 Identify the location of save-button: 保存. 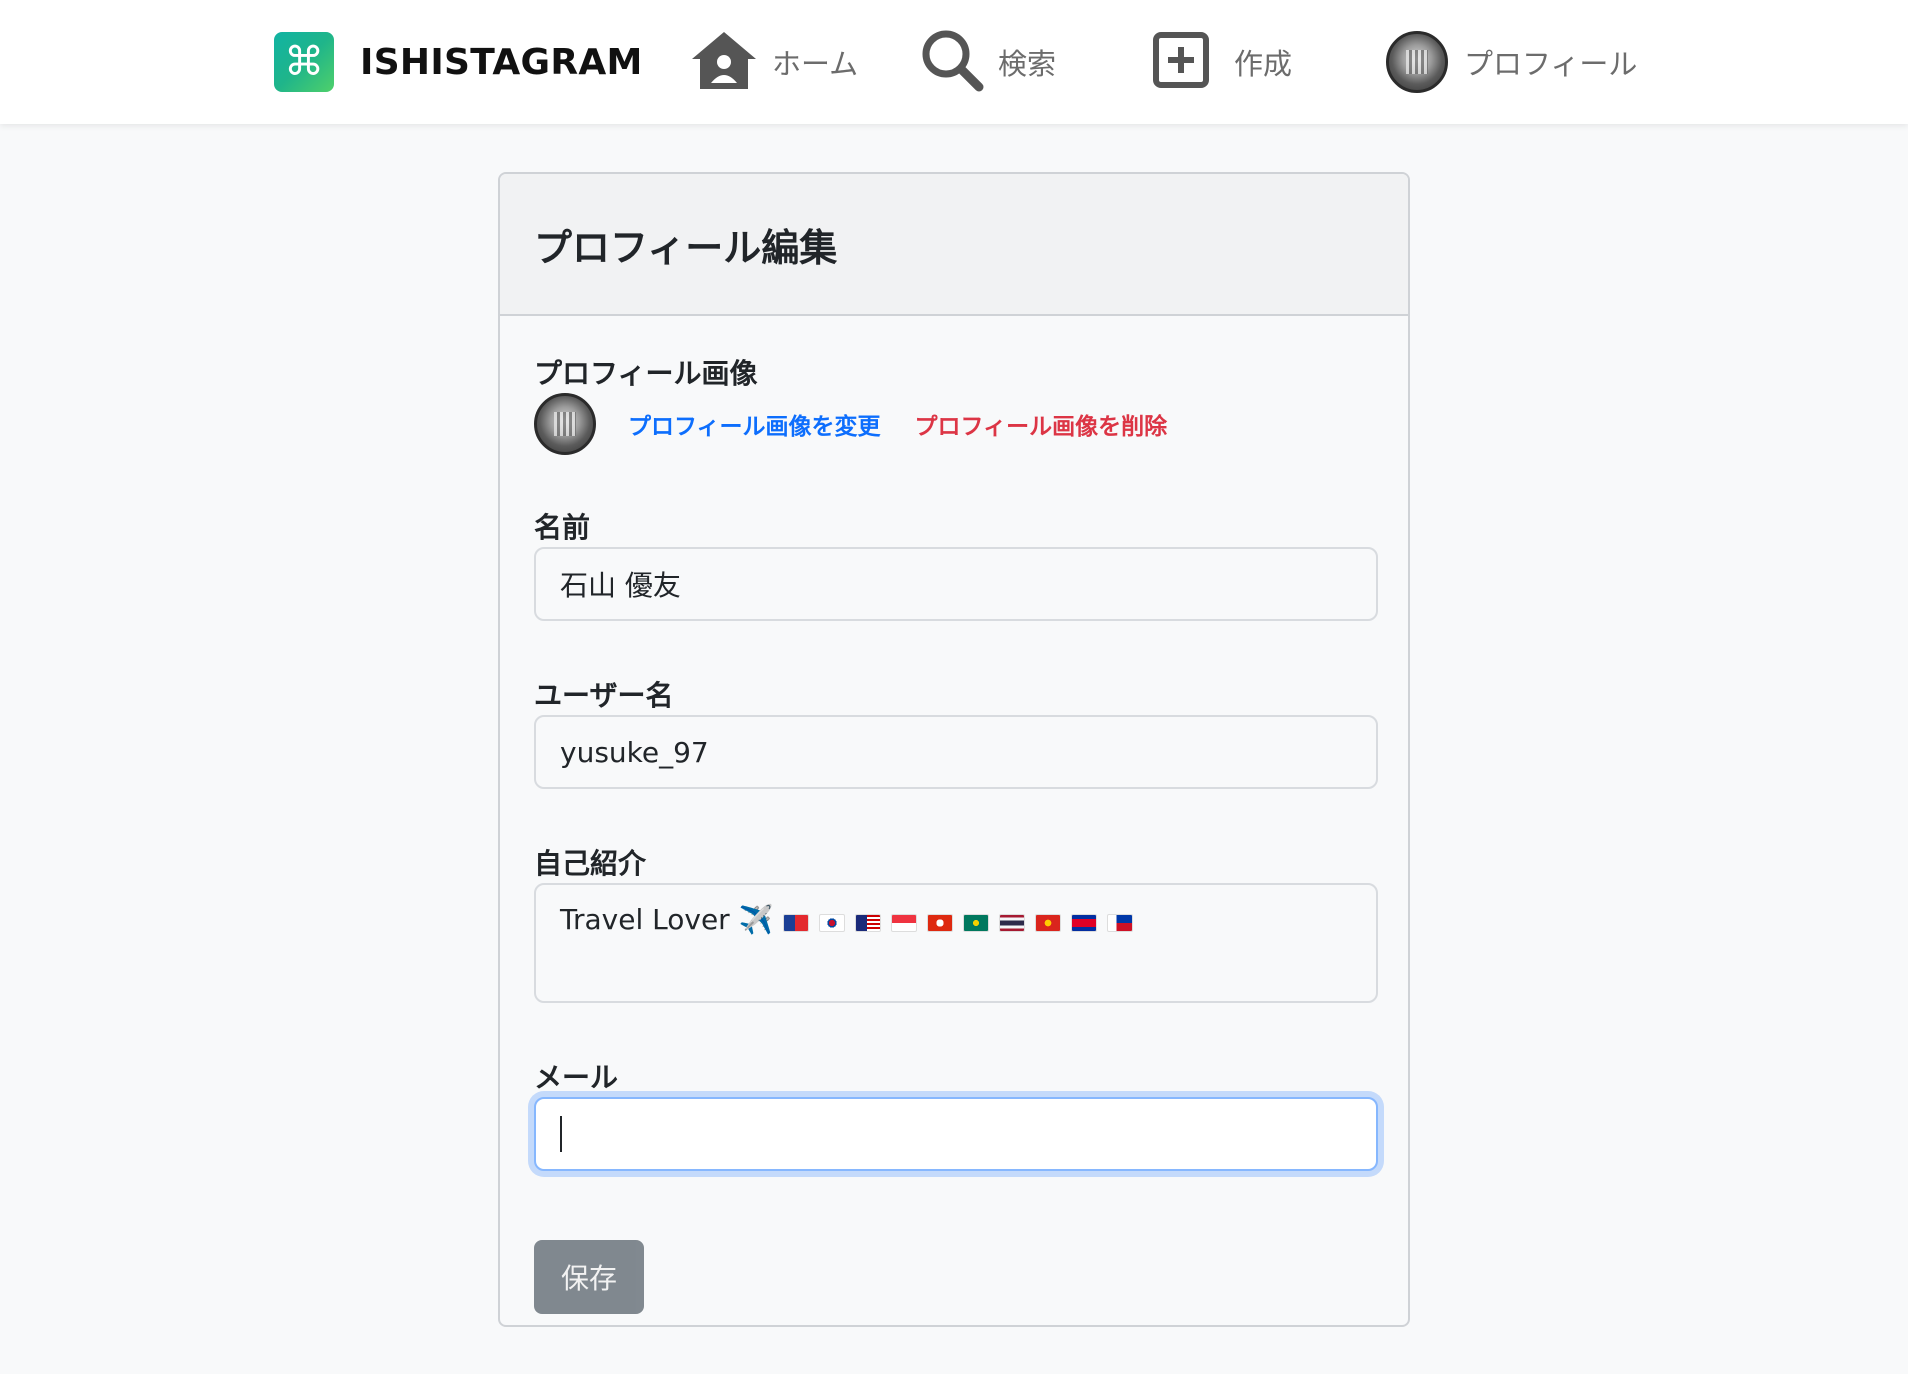
(589, 1277).